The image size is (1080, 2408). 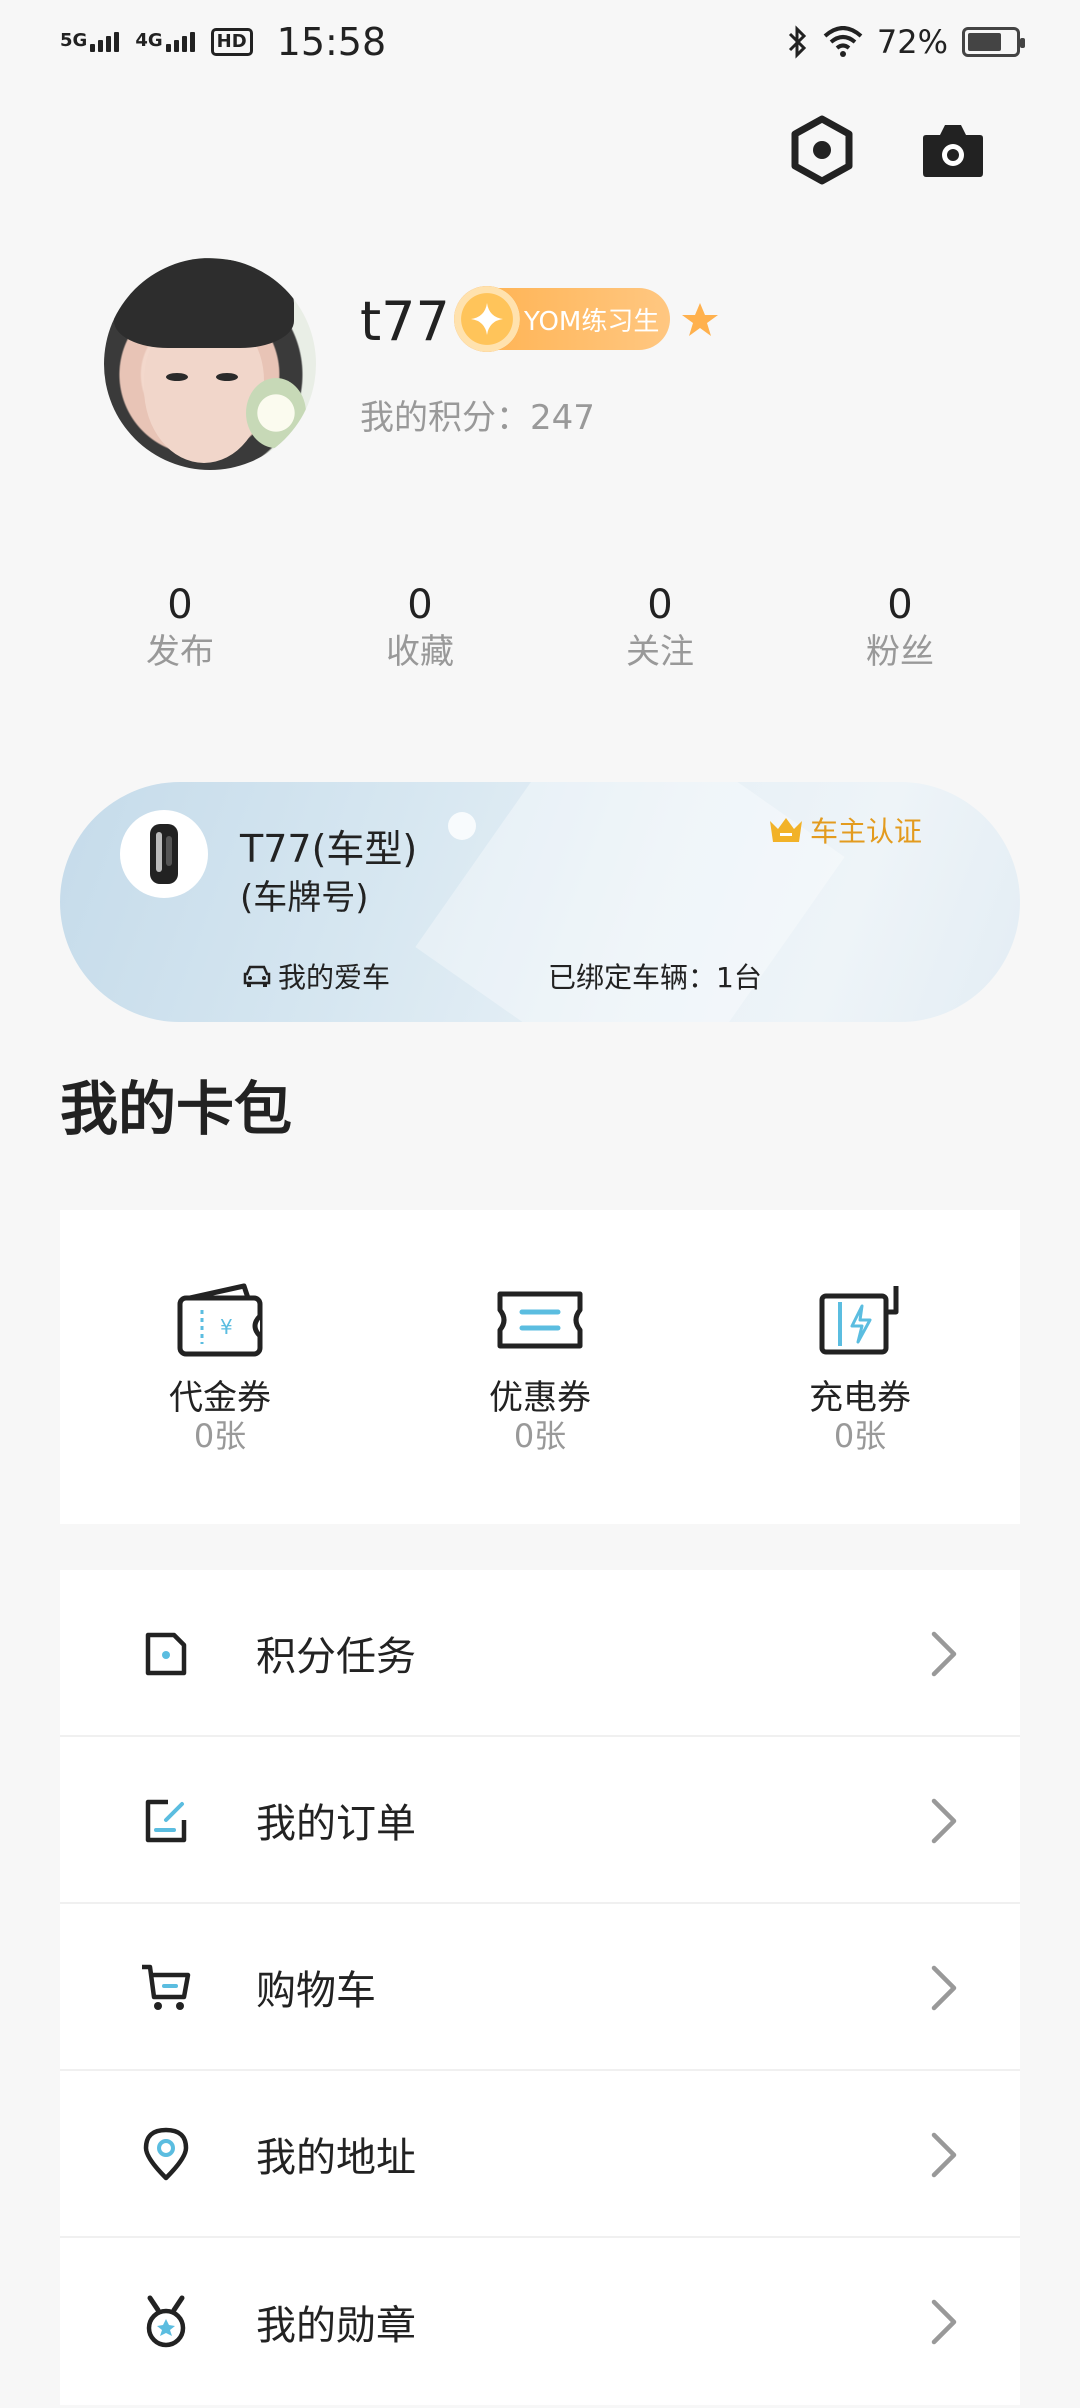 I want to click on username: t77, so click(x=405, y=321).